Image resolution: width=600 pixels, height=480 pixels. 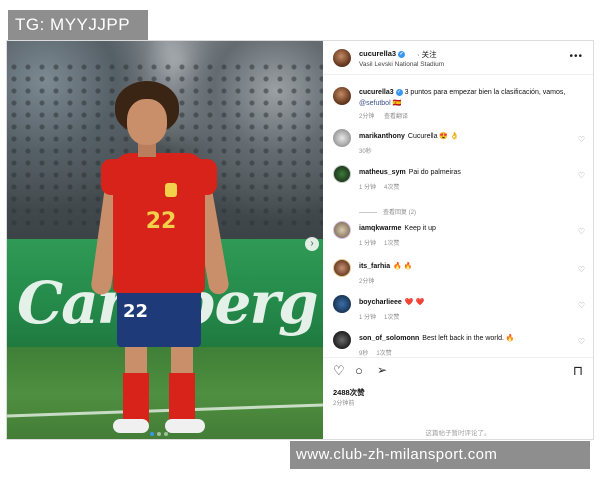 I want to click on comment-meta: 2分钟, so click(x=374, y=280).